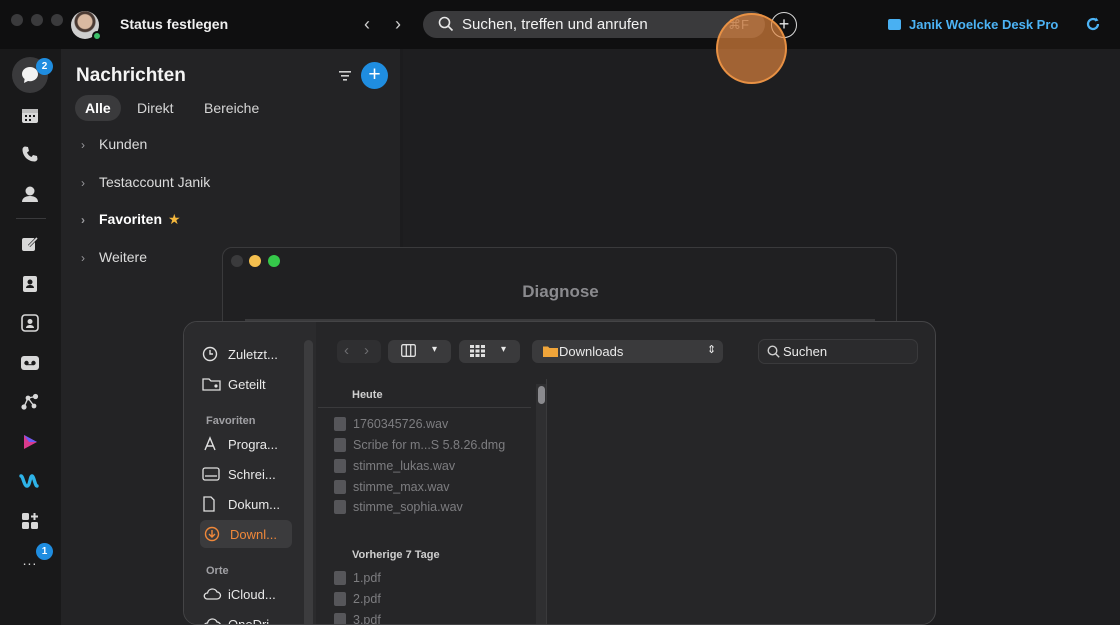  I want to click on rail-voicemail, so click(30, 363).